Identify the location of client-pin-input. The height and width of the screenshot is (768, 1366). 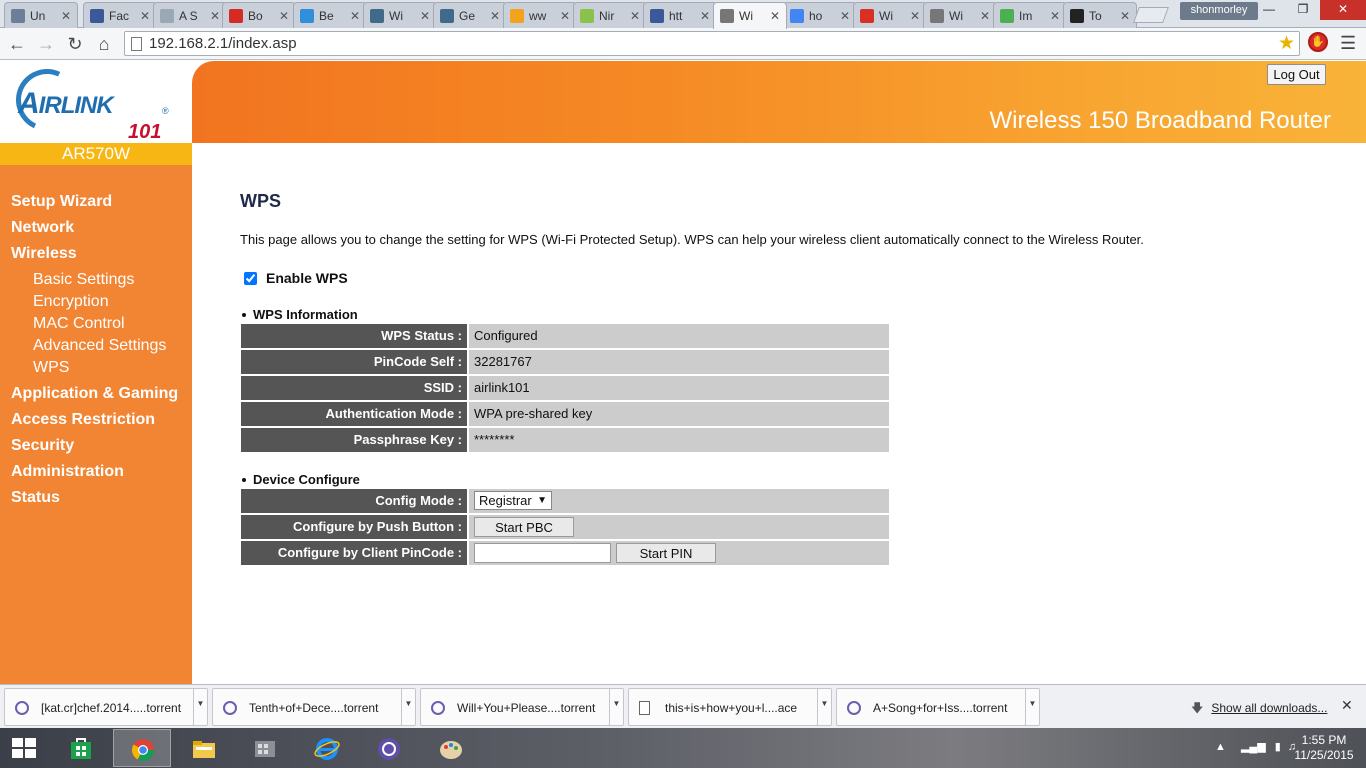
(542, 553).